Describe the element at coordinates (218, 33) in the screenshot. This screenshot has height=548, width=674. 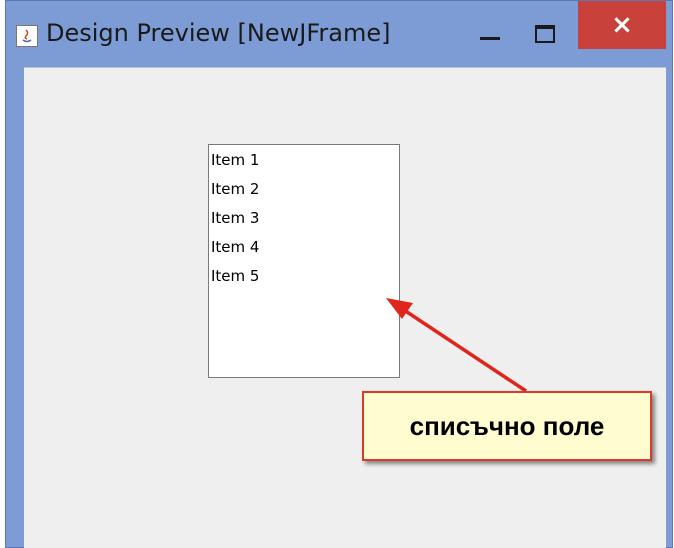
I see `window-title: Design Preview [NewJFrame]` at that location.